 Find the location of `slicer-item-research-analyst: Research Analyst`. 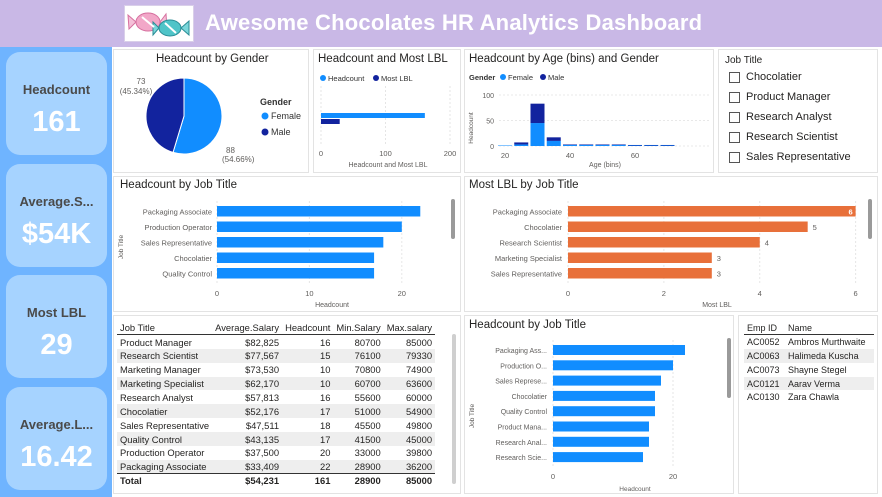

slicer-item-research-analyst: Research Analyst is located at coordinates (780, 117).